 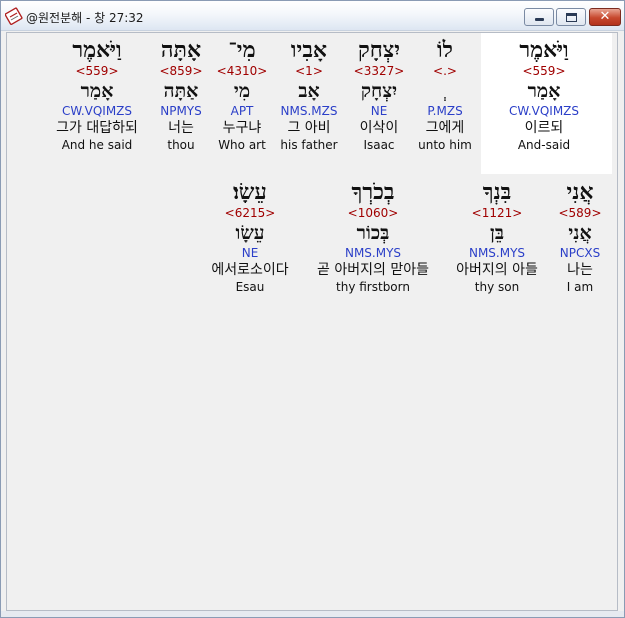 What do you see at coordinates (250, 233) in the screenshot?
I see `hebrew-lemma: עֵשָׂו` at bounding box center [250, 233].